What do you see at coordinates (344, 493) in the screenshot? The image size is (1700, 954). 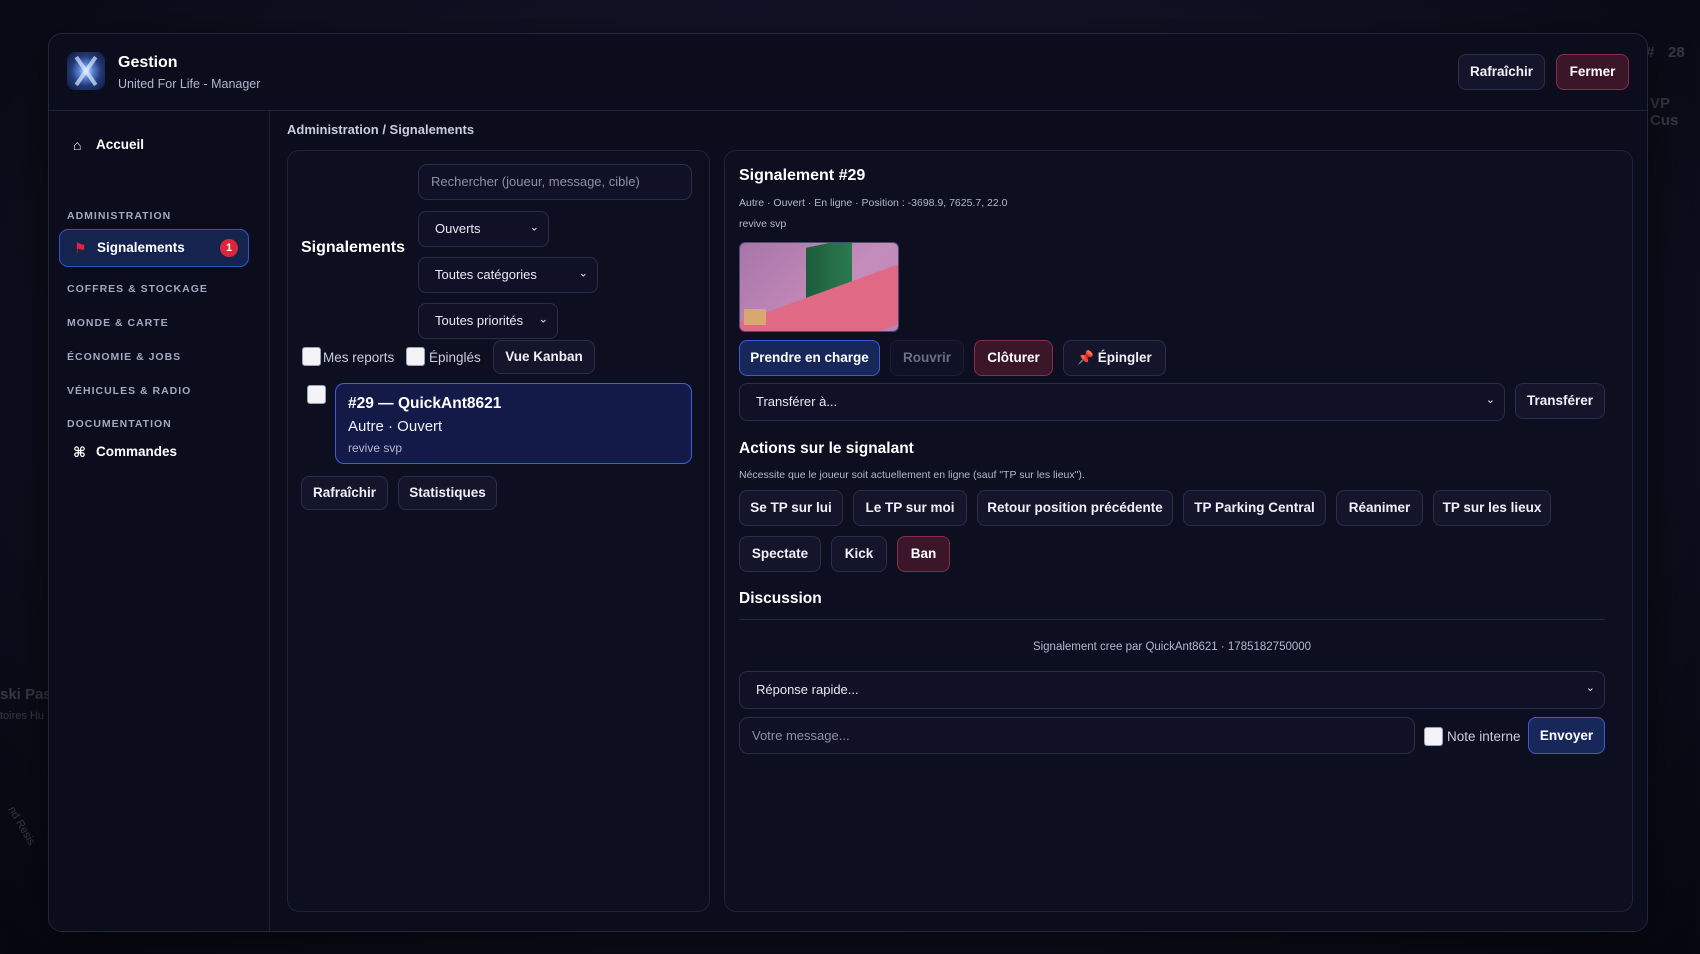 I see `list-refresh-button: Rafraîchir` at bounding box center [344, 493].